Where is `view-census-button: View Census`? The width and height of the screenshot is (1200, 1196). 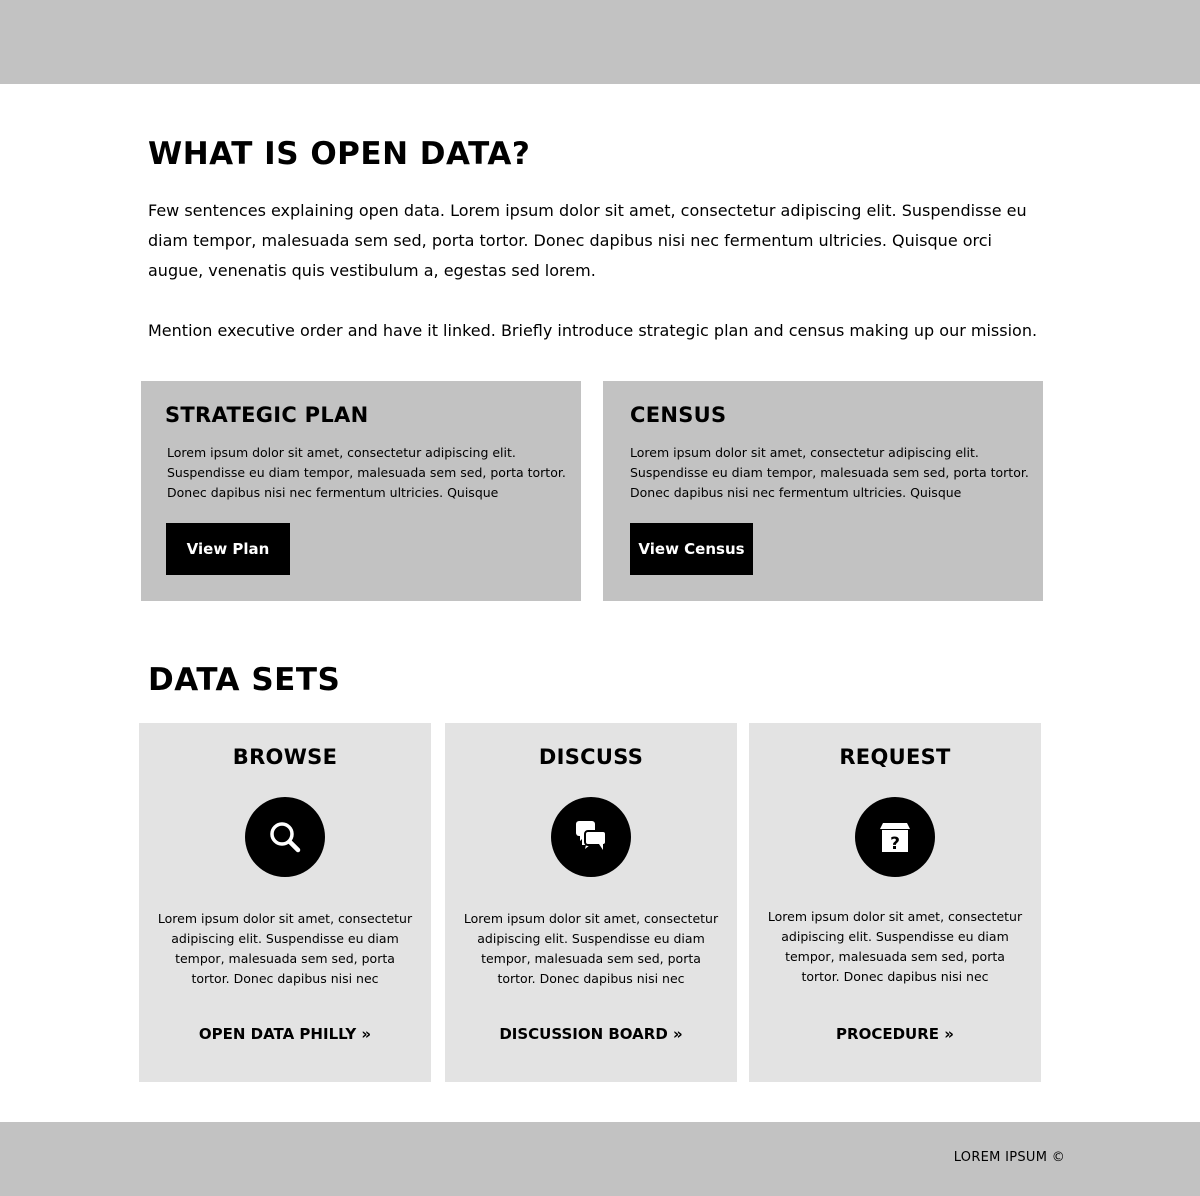 view-census-button: View Census is located at coordinates (691, 549).